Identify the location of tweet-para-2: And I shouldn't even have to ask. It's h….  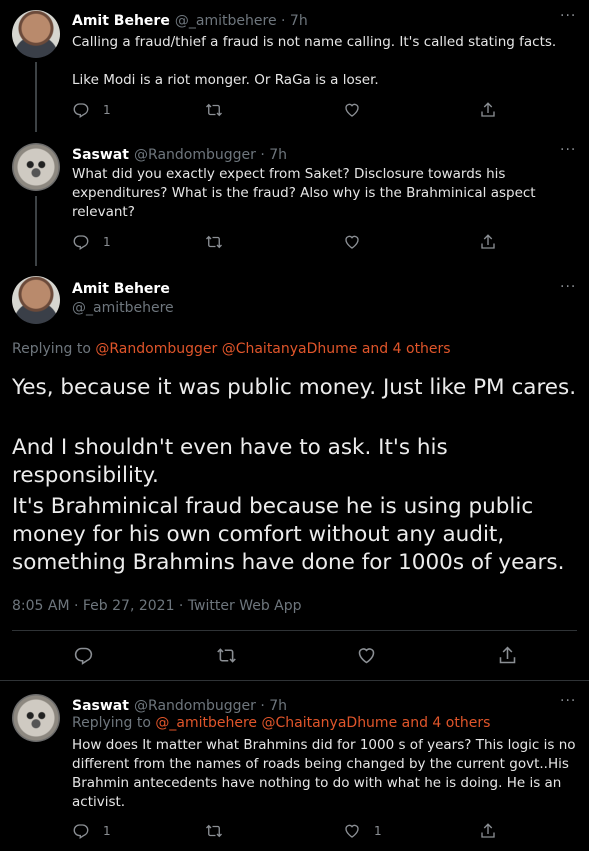
(230, 461).